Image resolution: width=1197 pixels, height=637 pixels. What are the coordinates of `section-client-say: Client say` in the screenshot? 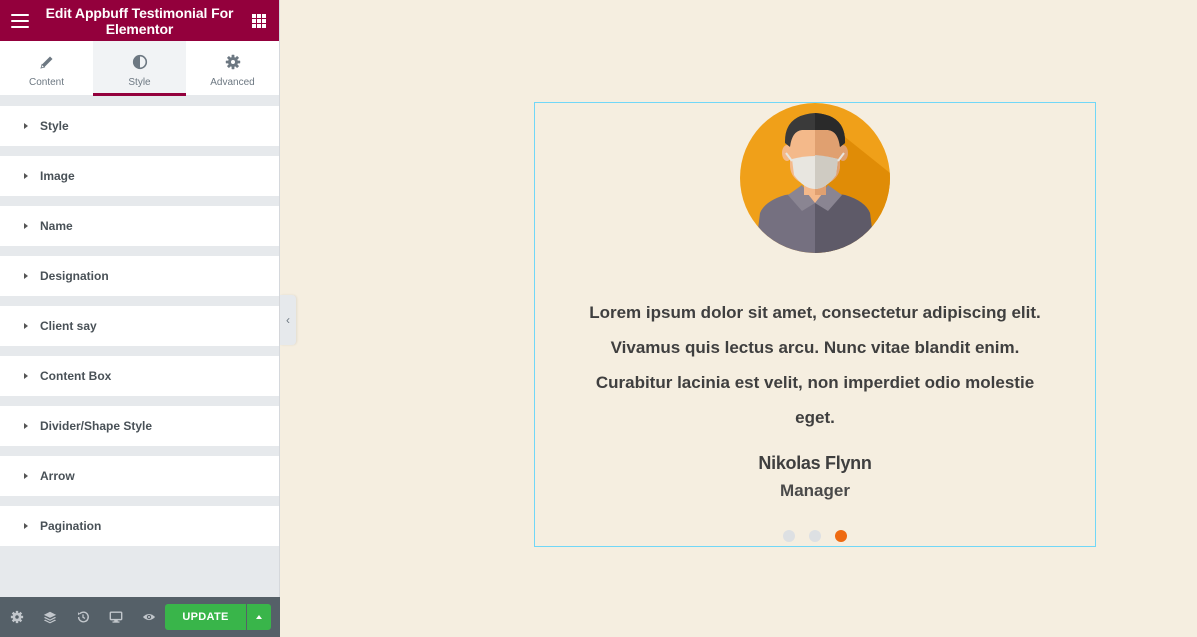 It's located at (139, 326).